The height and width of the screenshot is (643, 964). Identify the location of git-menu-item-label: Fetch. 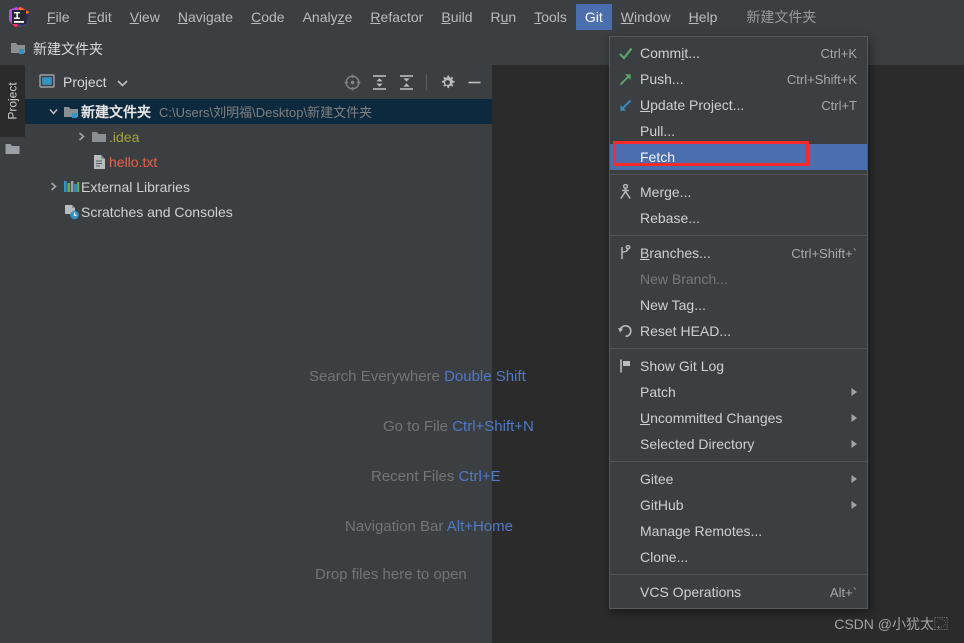
(658, 157).